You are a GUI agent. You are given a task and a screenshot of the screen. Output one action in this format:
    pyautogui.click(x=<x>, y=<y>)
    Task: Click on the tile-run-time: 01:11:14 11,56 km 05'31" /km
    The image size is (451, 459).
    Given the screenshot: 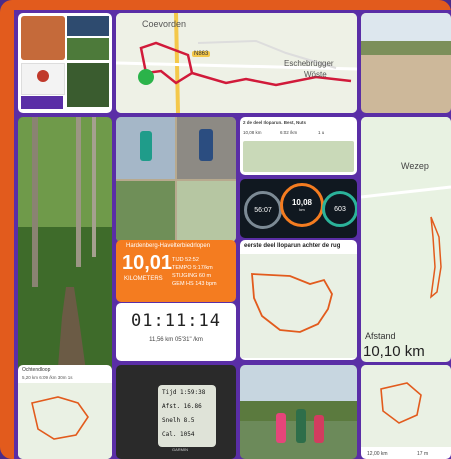 What is the action you would take?
    pyautogui.click(x=176, y=332)
    